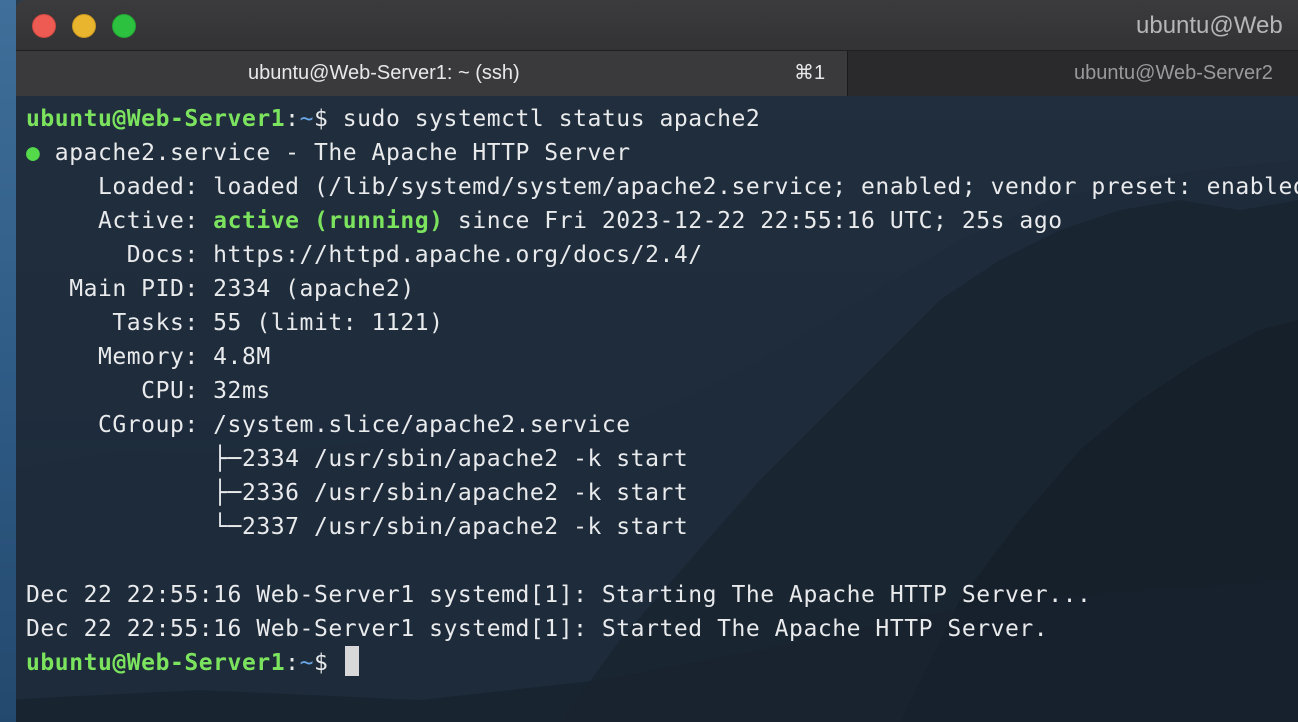 Image resolution: width=1298 pixels, height=722 pixels. What do you see at coordinates (1173, 73) in the screenshot?
I see `tab-label: ubuntu@Web-Server2` at bounding box center [1173, 73].